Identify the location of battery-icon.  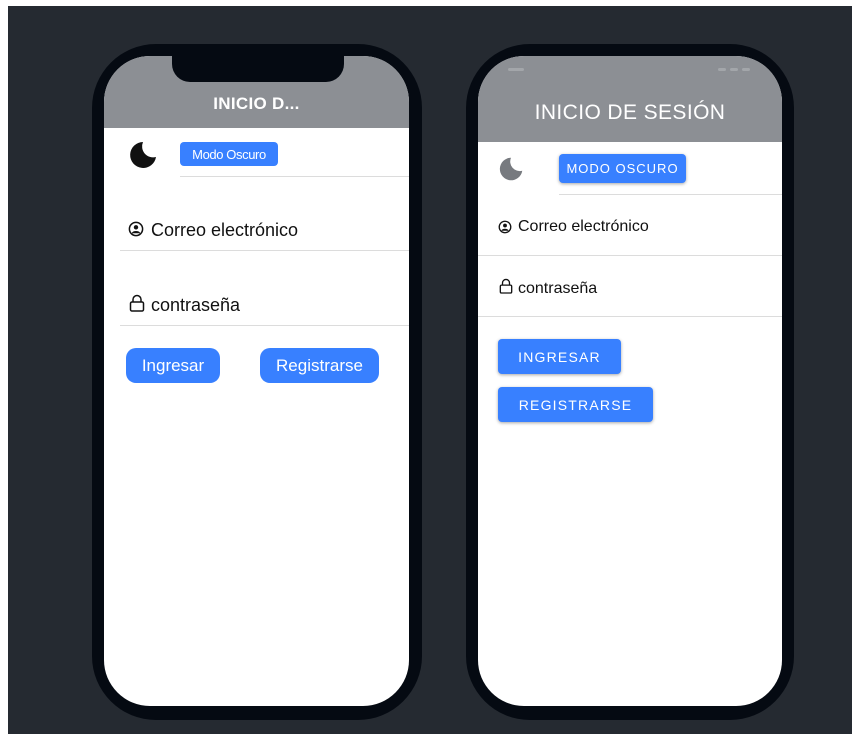
(746, 69).